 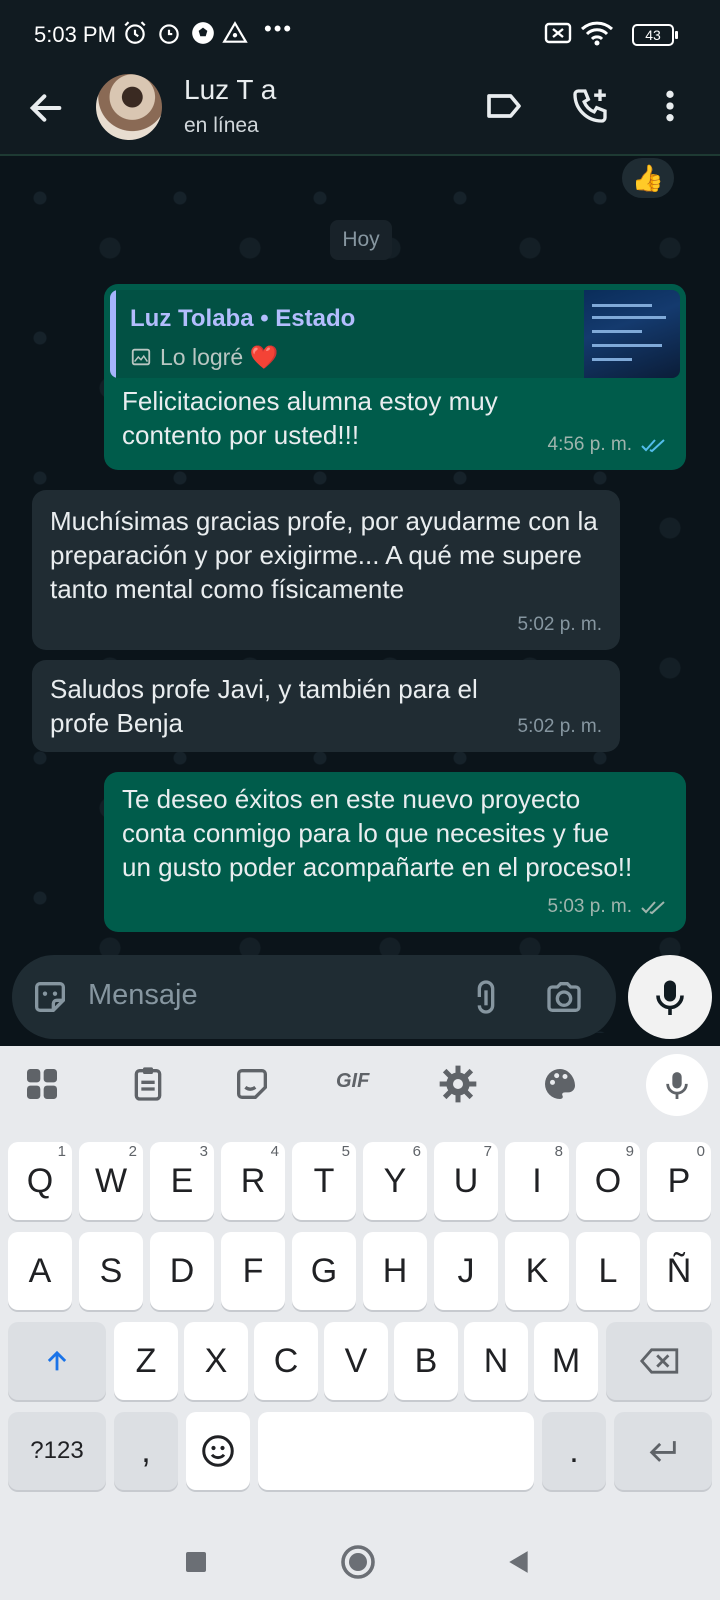 I want to click on mic-icon, so click(x=670, y=997).